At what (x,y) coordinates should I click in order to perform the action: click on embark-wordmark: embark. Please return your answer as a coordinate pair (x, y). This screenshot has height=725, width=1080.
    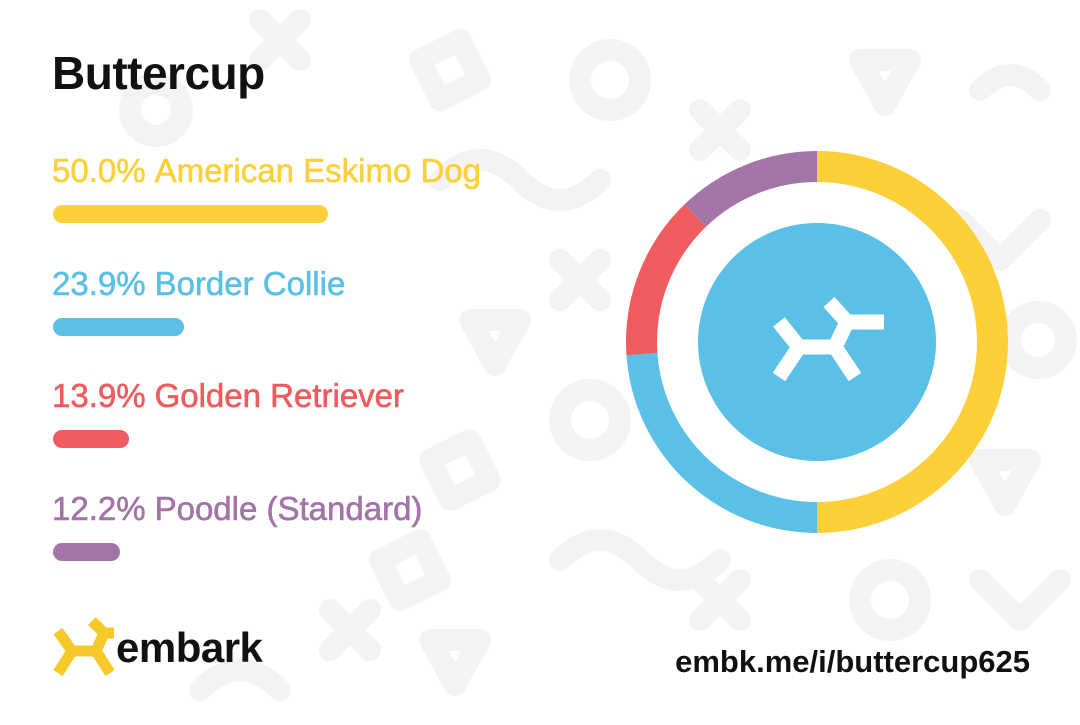
    Looking at the image, I should click on (189, 647).